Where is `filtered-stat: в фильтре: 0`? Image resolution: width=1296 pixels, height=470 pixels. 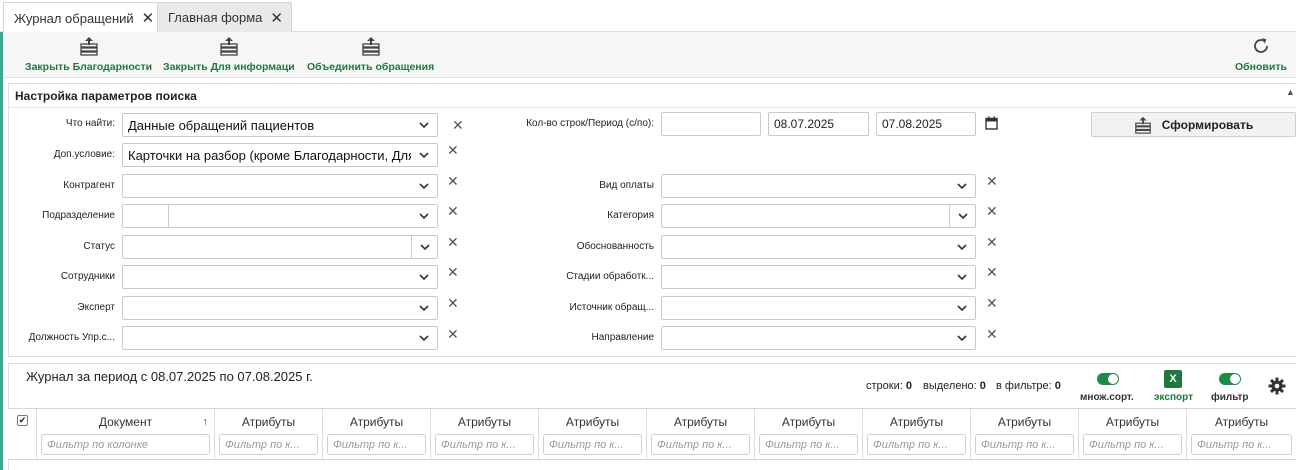
filtered-stat: в фильтре: 0 is located at coordinates (1028, 386).